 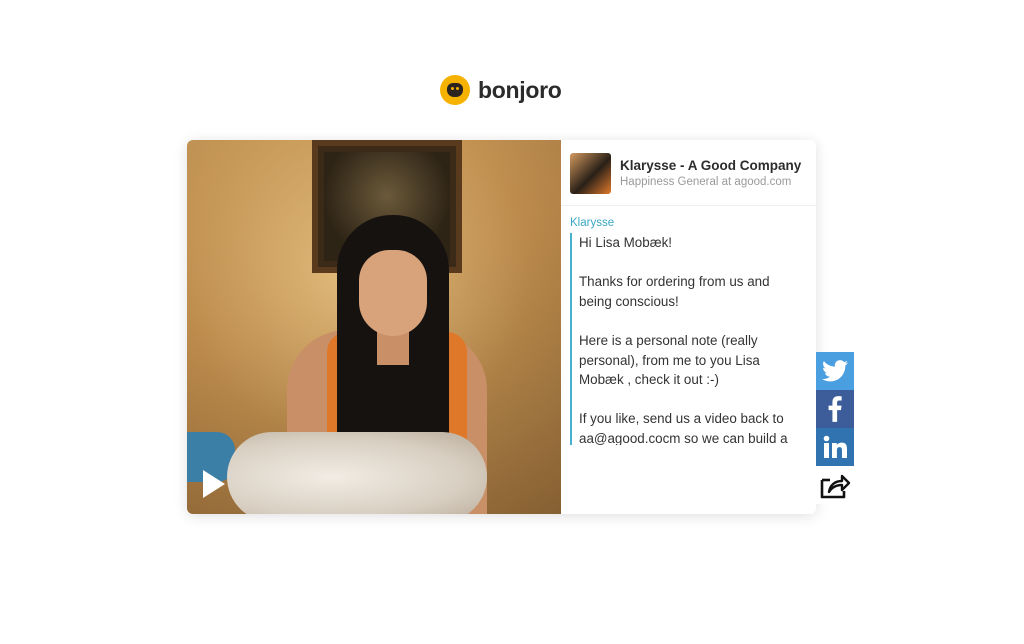 I want to click on dog, so click(x=357, y=473).